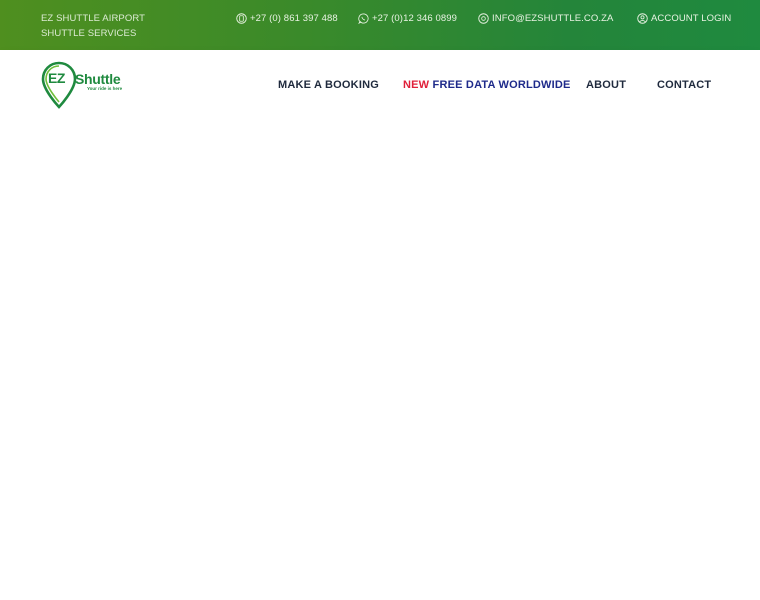 The image size is (760, 600). I want to click on nav-contact: CONTACT, so click(684, 85).